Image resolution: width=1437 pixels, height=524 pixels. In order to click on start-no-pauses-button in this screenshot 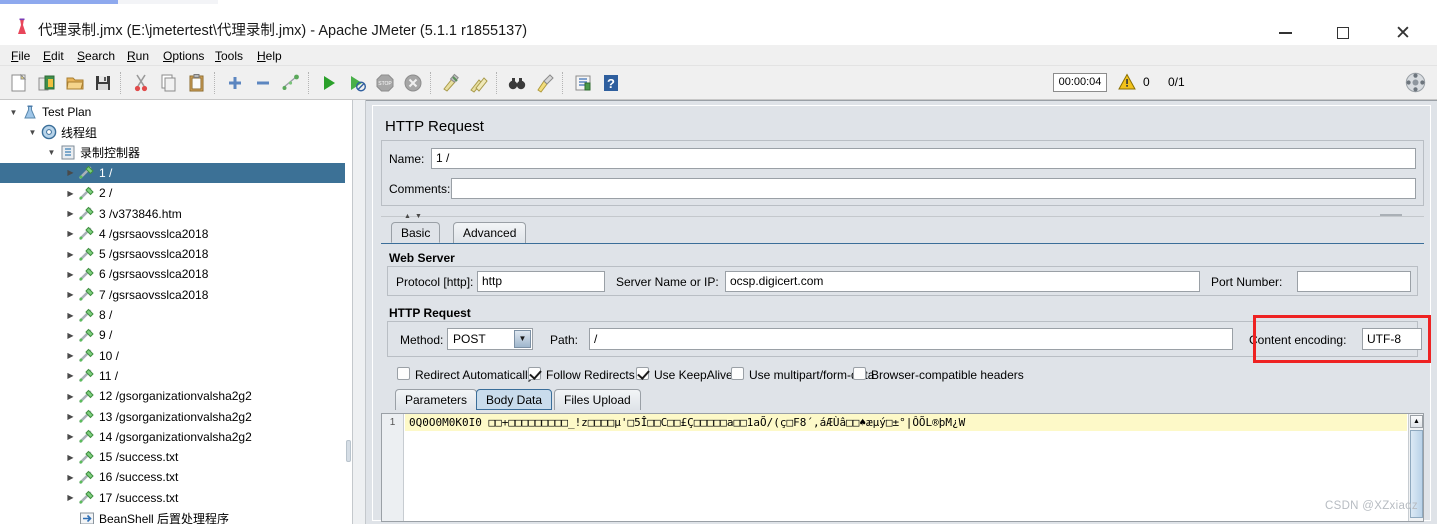, I will do `click(357, 83)`.